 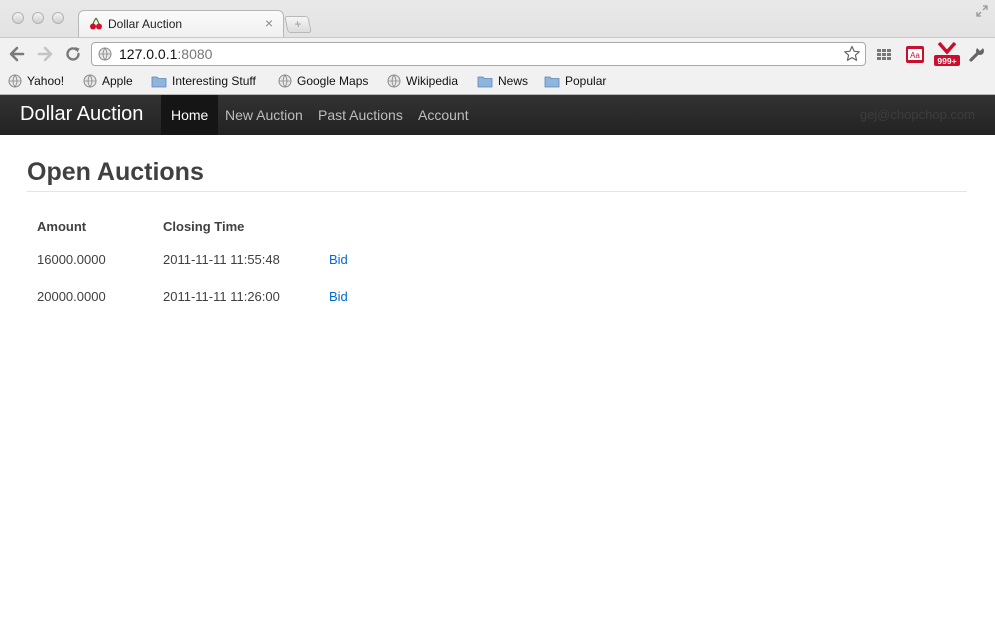 I want to click on bookmark-popular: Popular, so click(x=575, y=81).